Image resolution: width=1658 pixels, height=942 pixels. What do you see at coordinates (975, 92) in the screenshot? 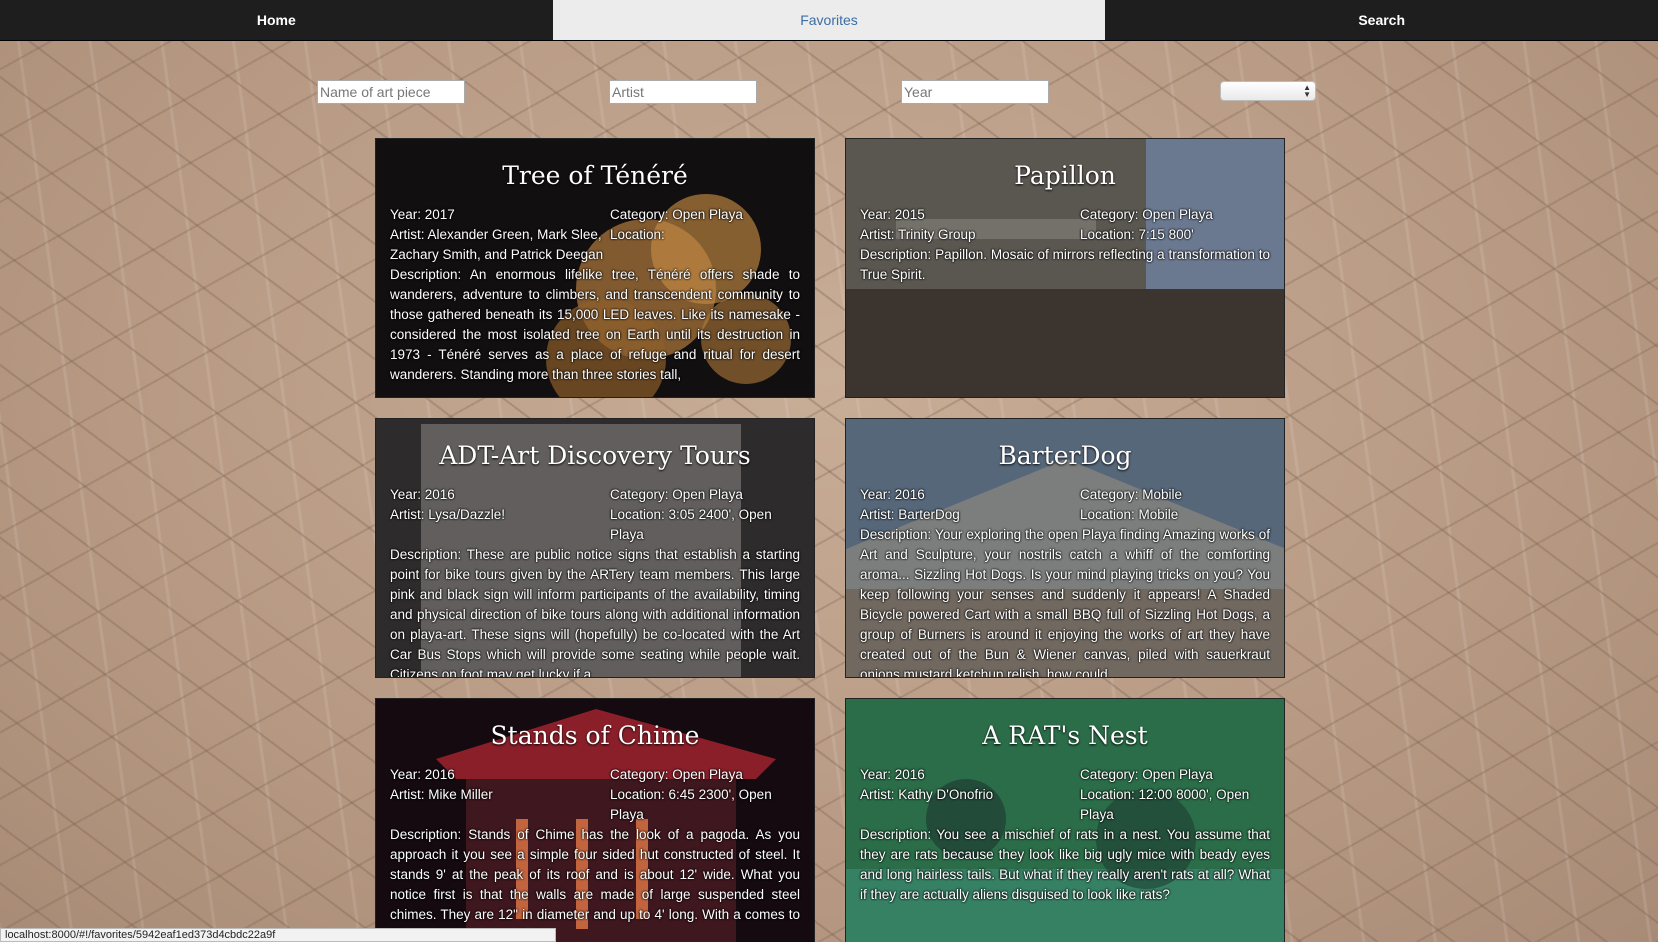
I see `year-filter-input` at bounding box center [975, 92].